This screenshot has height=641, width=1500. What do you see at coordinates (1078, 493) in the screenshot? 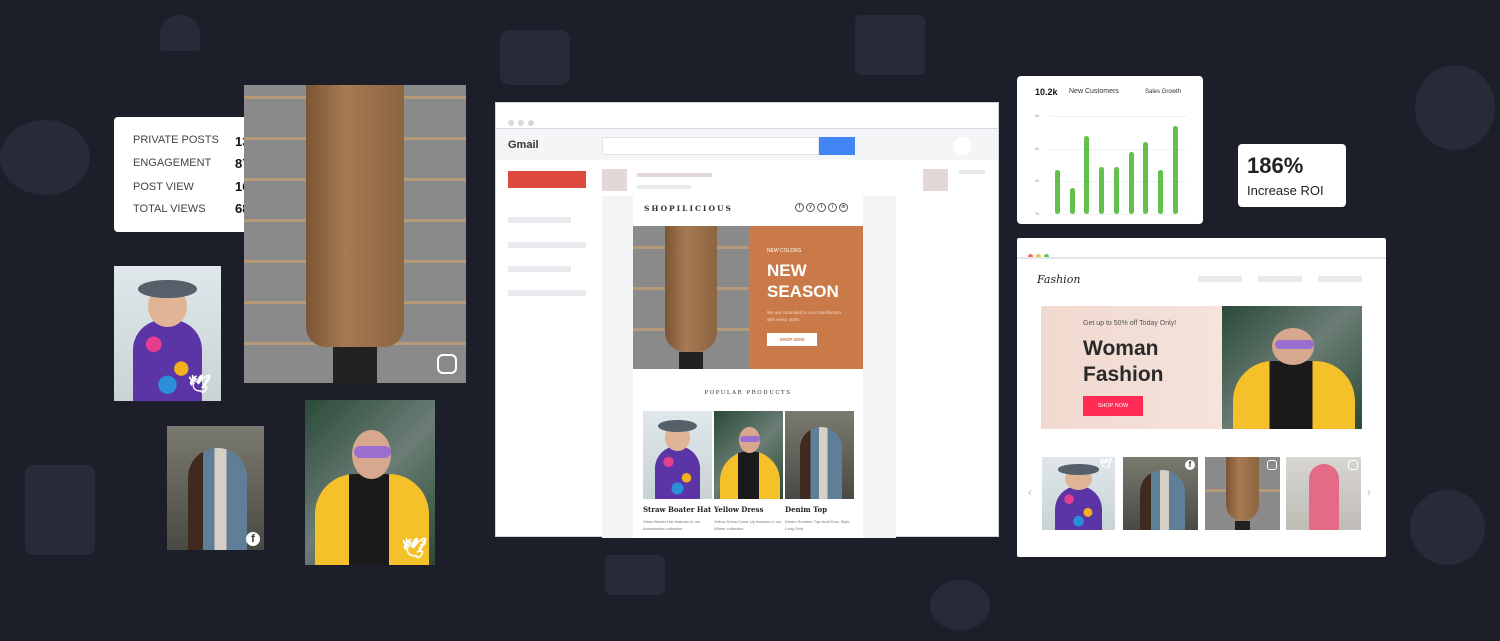
I see `carousel-thumb: 🕊` at bounding box center [1078, 493].